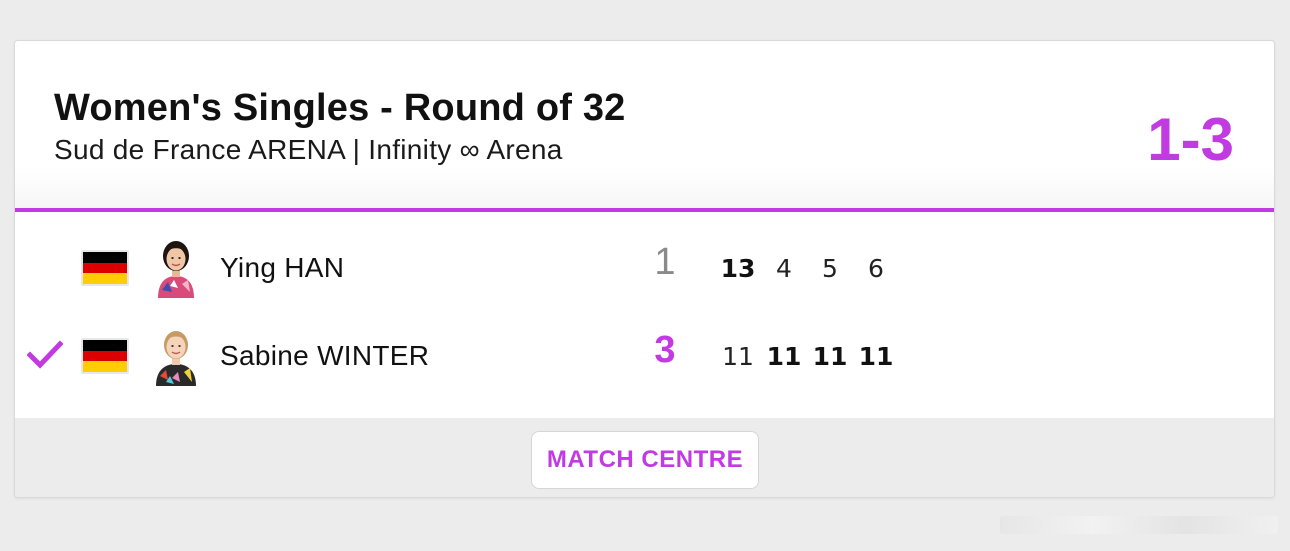 The width and height of the screenshot is (1290, 551). Describe the element at coordinates (830, 268) in the screenshot. I see `game-score: 5` at that location.